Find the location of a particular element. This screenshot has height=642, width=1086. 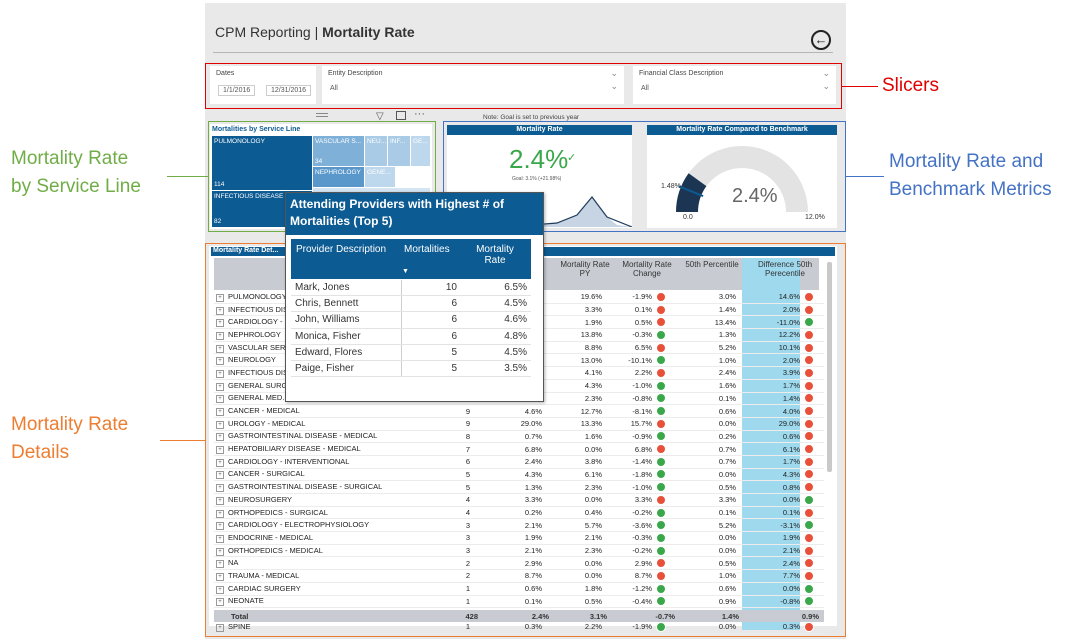

tooltip-header-provider: Provider Description is located at coordinates (341, 249).